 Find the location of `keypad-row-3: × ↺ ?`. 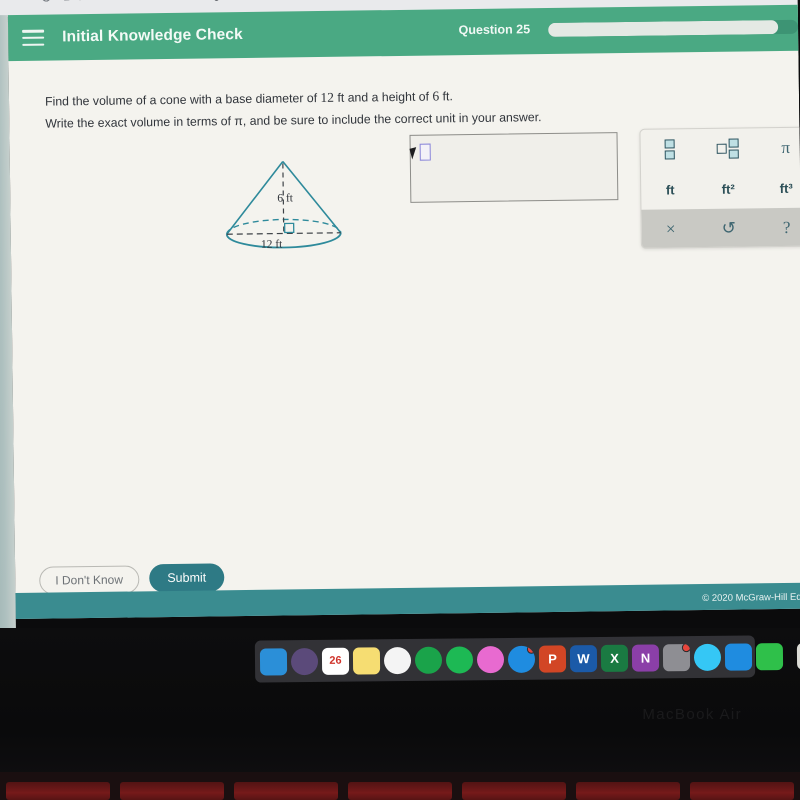

keypad-row-3: × ↺ ? is located at coordinates (720, 228).